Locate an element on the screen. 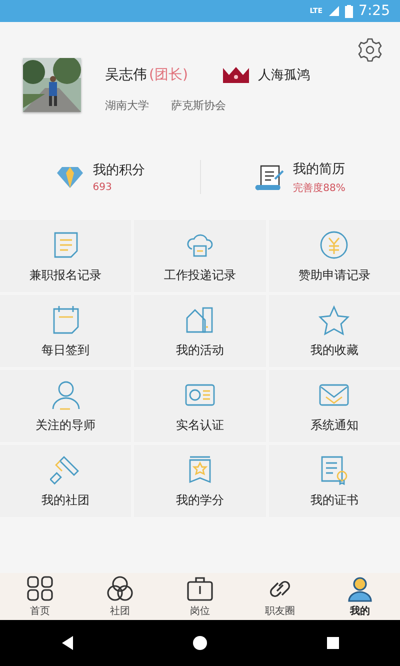 This screenshot has width=400, height=666. battery-icon is located at coordinates (348, 11).